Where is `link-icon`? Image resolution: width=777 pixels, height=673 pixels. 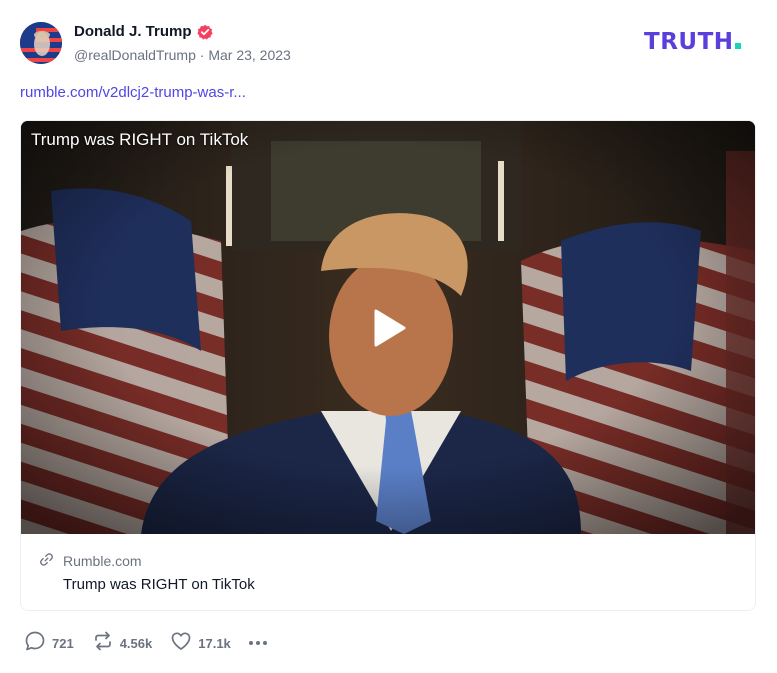
link-icon is located at coordinates (46, 561).